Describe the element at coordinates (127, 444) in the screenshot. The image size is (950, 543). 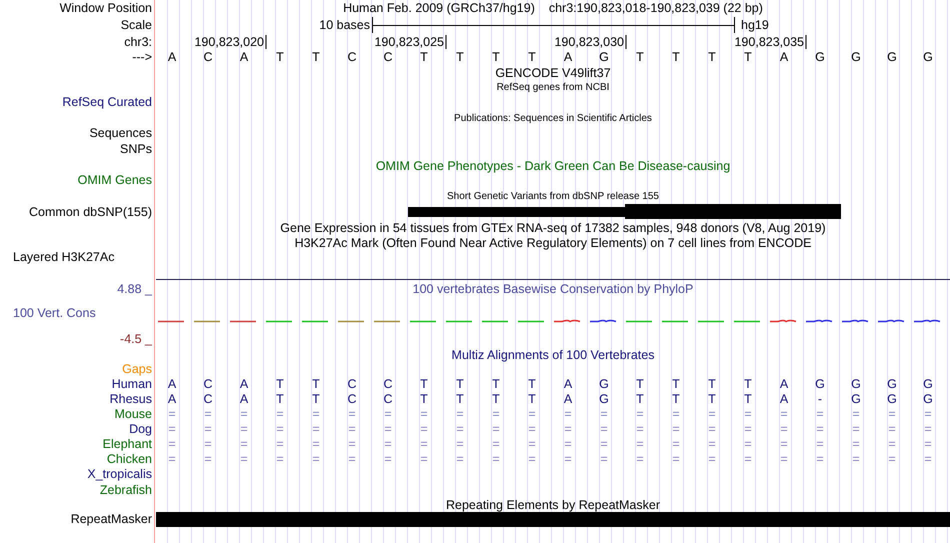
I see `species-label: Elephant` at that location.